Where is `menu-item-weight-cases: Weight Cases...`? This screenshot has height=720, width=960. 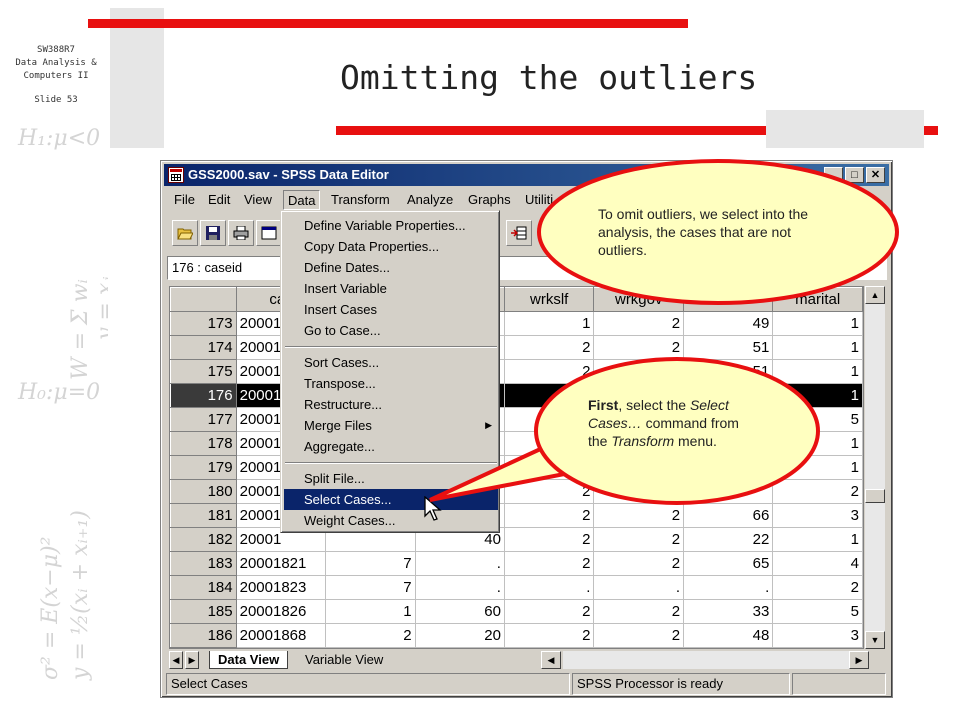 menu-item-weight-cases: Weight Cases... is located at coordinates (391, 520).